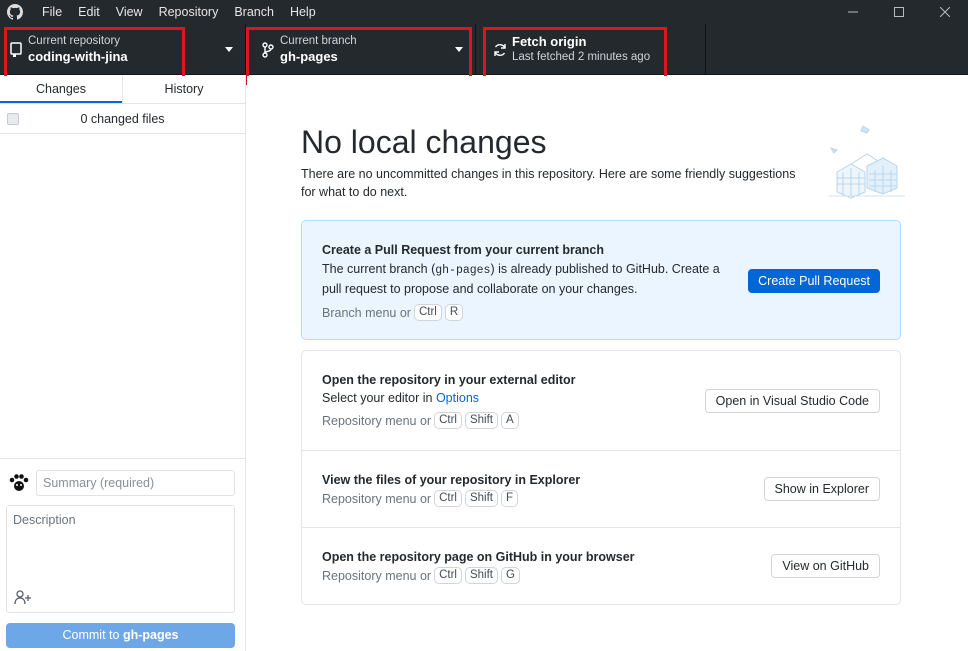 Image resolution: width=968 pixels, height=651 pixels. Describe the element at coordinates (814, 281) in the screenshot. I see `create-pull-request-button: Create Pull Request` at that location.